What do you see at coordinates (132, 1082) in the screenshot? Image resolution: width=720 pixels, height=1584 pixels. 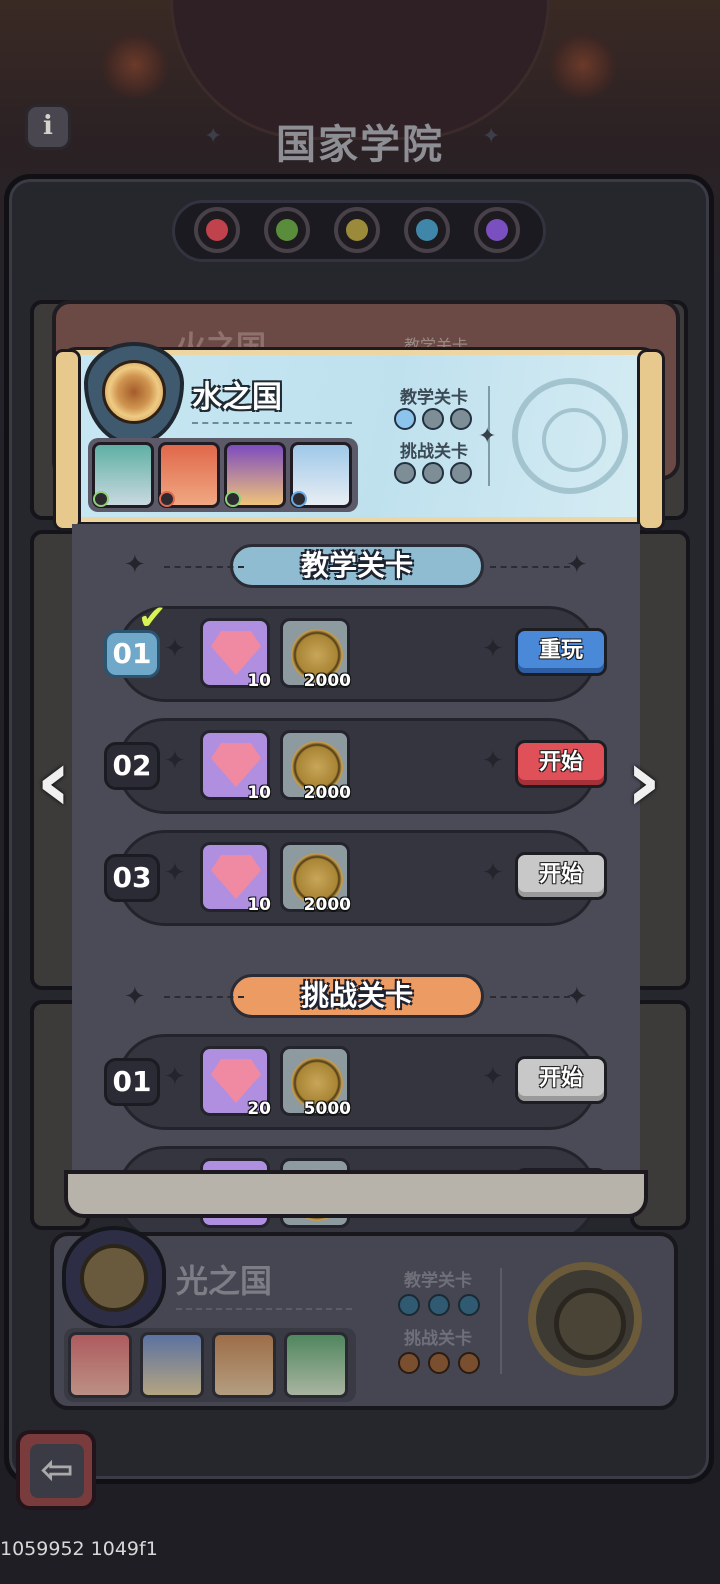 I see `stage-number: 01` at bounding box center [132, 1082].